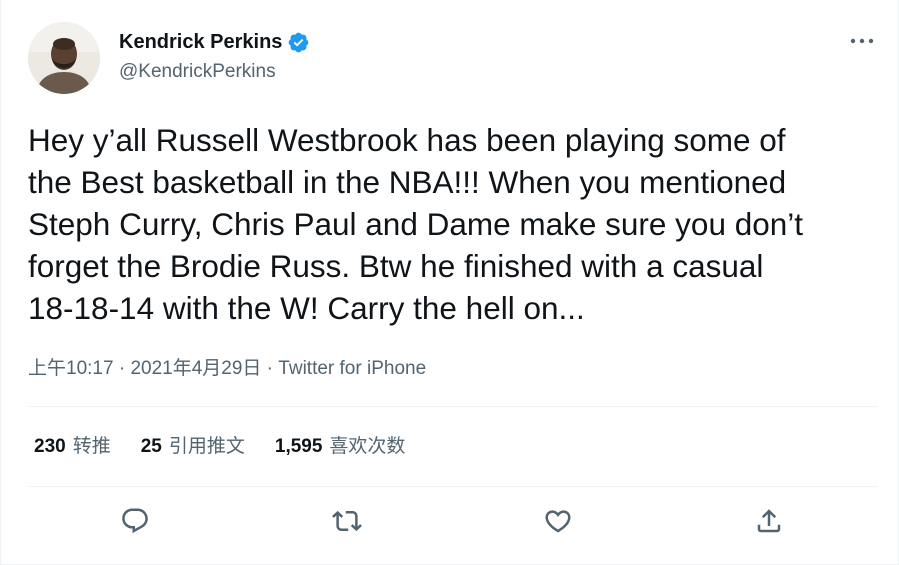 Image resolution: width=899 pixels, height=565 pixels. I want to click on likes-label: 喜欢次数, so click(367, 446).